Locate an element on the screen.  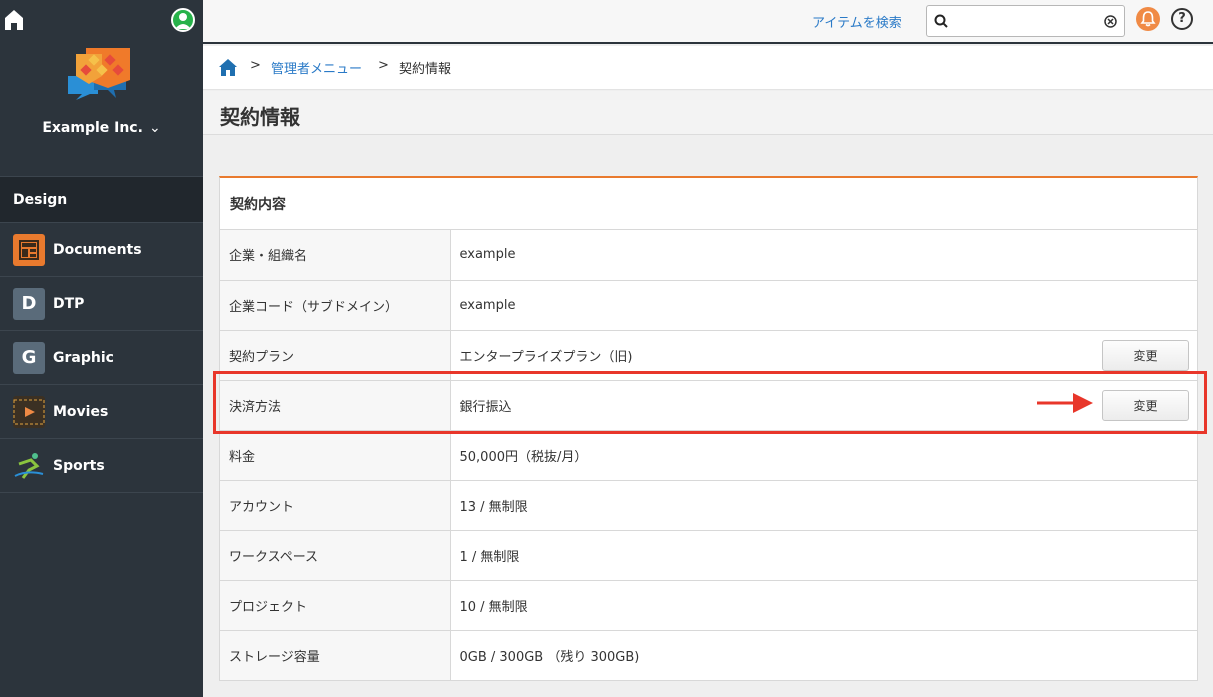
table-row: 企業・組織名 example is located at coordinates (708, 255).